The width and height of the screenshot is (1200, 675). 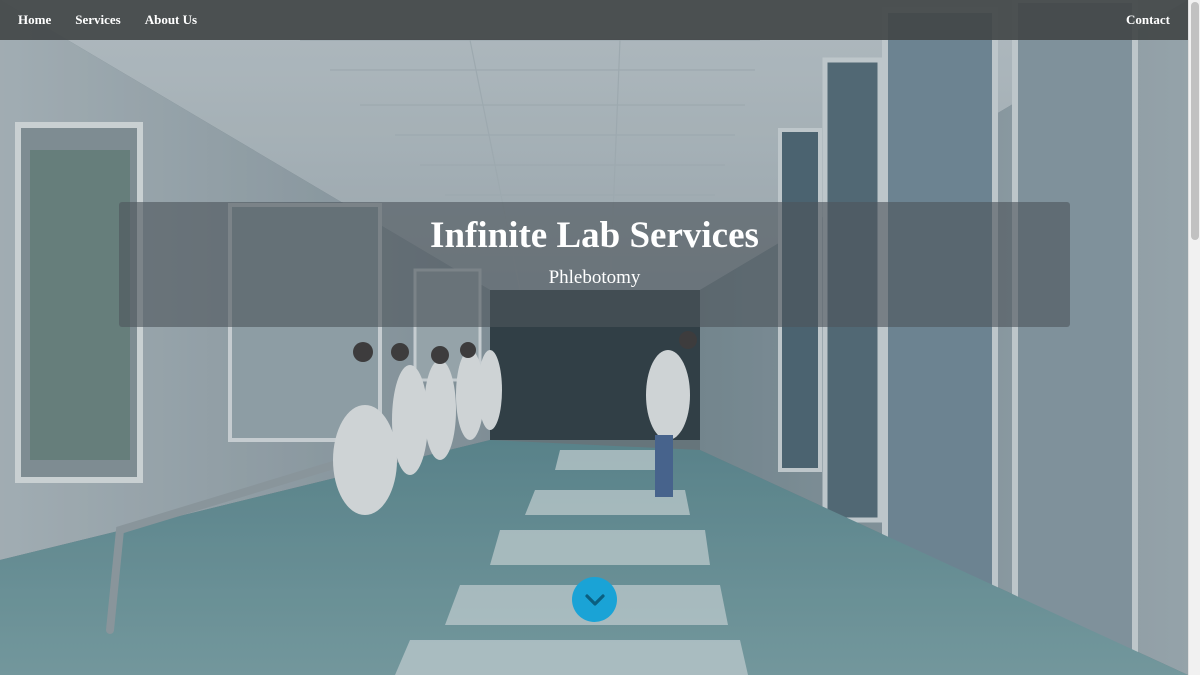 I want to click on vertical-scrollbar, so click(x=1194, y=337).